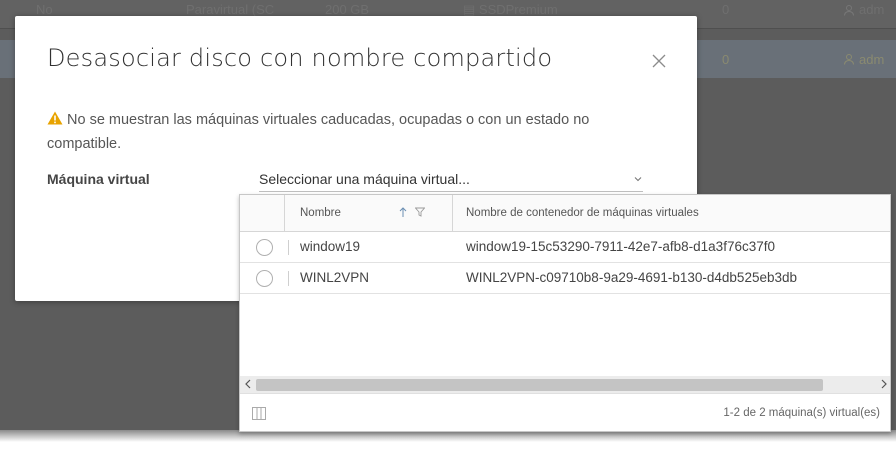 The height and width of the screenshot is (451, 896). Describe the element at coordinates (300, 58) in the screenshot. I see `modal-title: Desasociar disco con nombre compartido` at that location.